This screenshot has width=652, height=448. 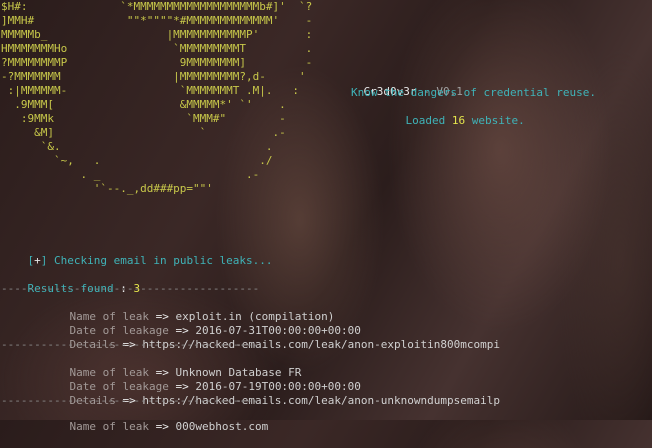 I want to click on loaded-prefix: Loaded, so click(x=428, y=120).